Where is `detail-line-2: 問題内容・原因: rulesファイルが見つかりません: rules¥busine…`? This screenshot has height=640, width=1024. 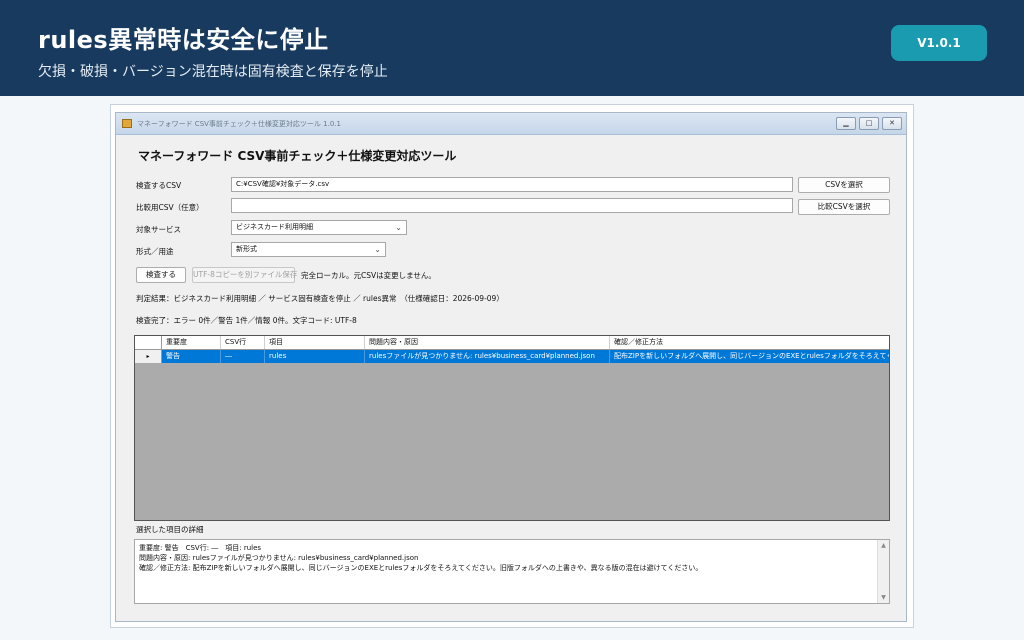
detail-line-2: 問題内容・原因: rulesファイルが見つかりません: rules¥busine… is located at coordinates (279, 558).